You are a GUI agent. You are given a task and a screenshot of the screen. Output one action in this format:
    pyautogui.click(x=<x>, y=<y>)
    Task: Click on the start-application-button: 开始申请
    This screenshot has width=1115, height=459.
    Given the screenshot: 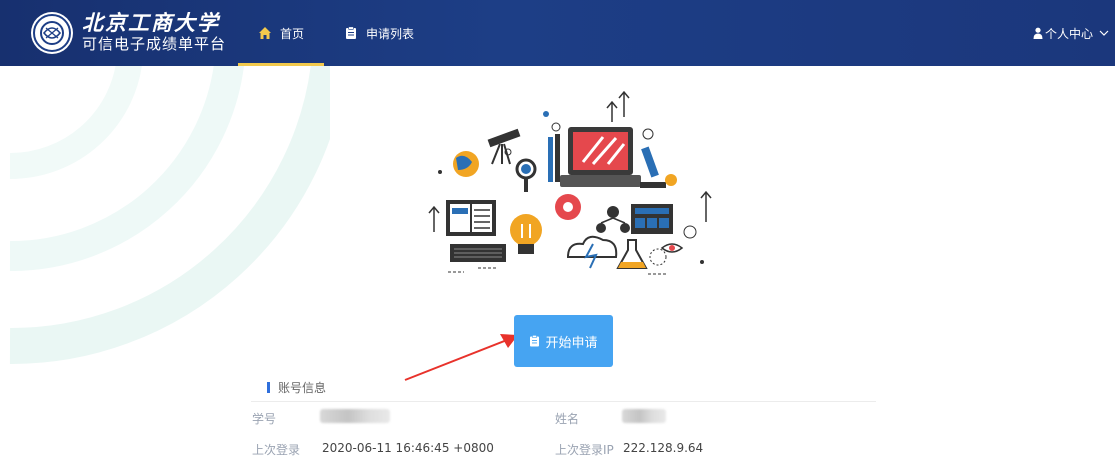 What is the action you would take?
    pyautogui.click(x=563, y=341)
    